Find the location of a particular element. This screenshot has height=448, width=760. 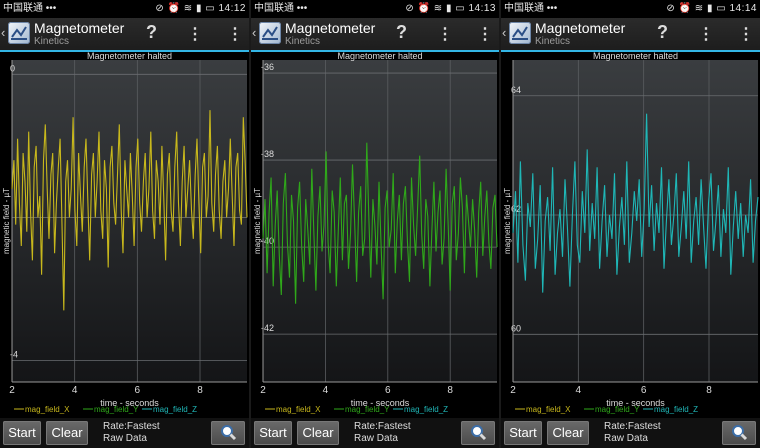

status-time: 14:13 is located at coordinates (482, 8).